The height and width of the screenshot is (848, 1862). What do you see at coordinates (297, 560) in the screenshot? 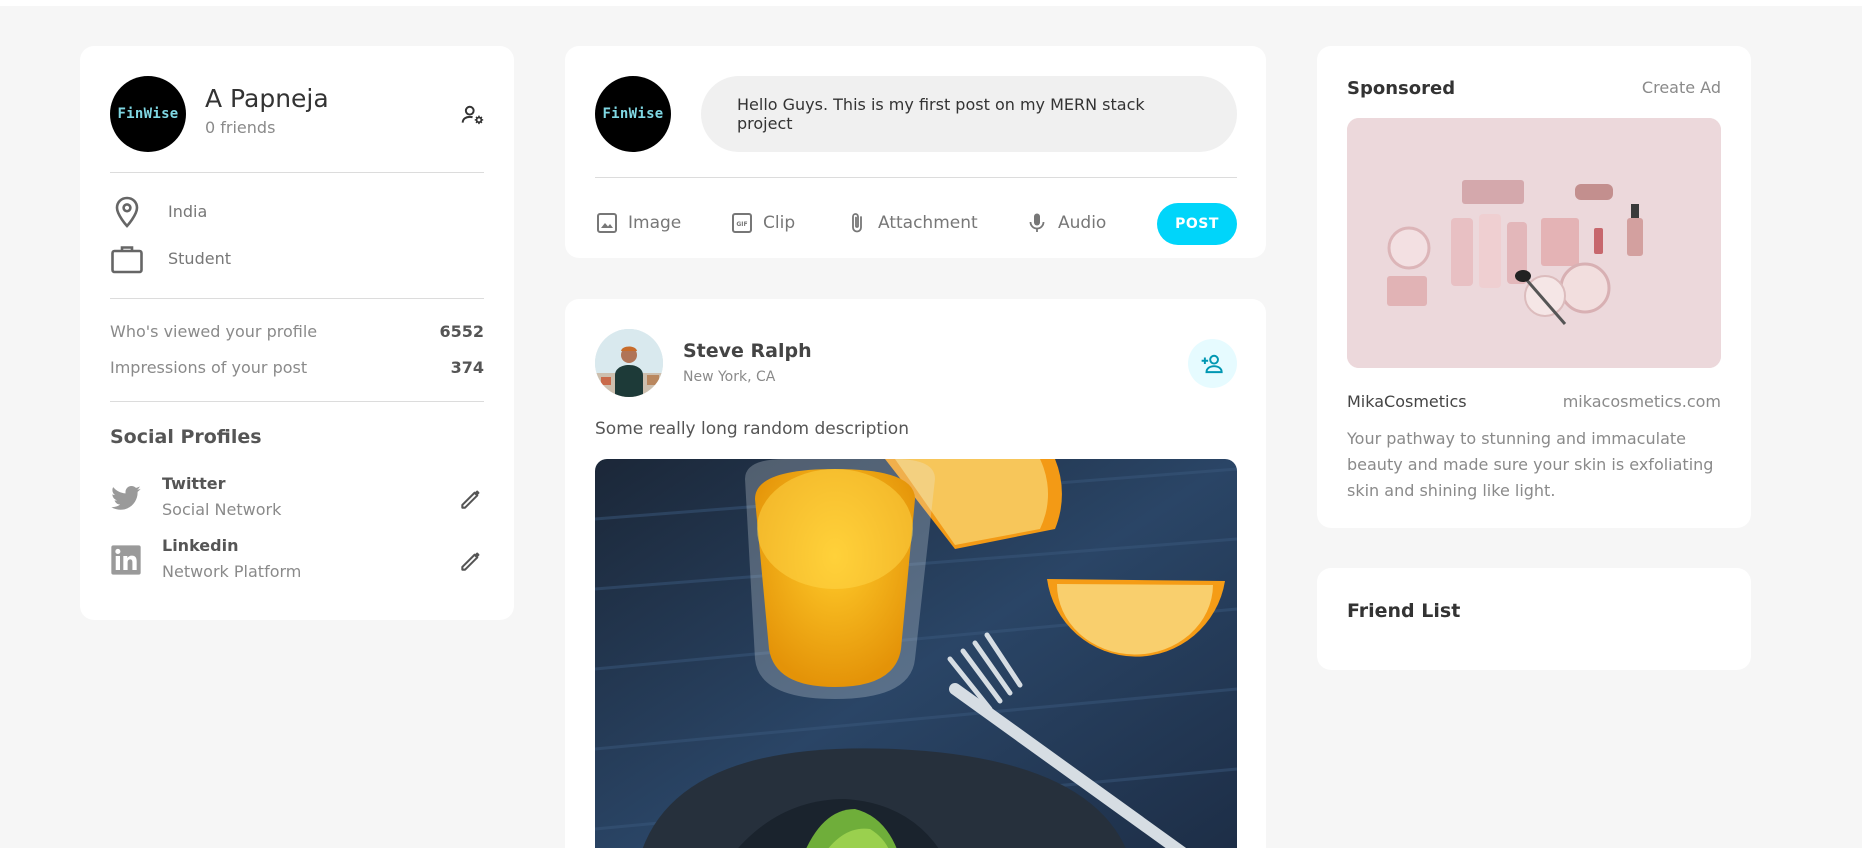
I see `social-item-linkedin: Linkedin Network Platform` at bounding box center [297, 560].